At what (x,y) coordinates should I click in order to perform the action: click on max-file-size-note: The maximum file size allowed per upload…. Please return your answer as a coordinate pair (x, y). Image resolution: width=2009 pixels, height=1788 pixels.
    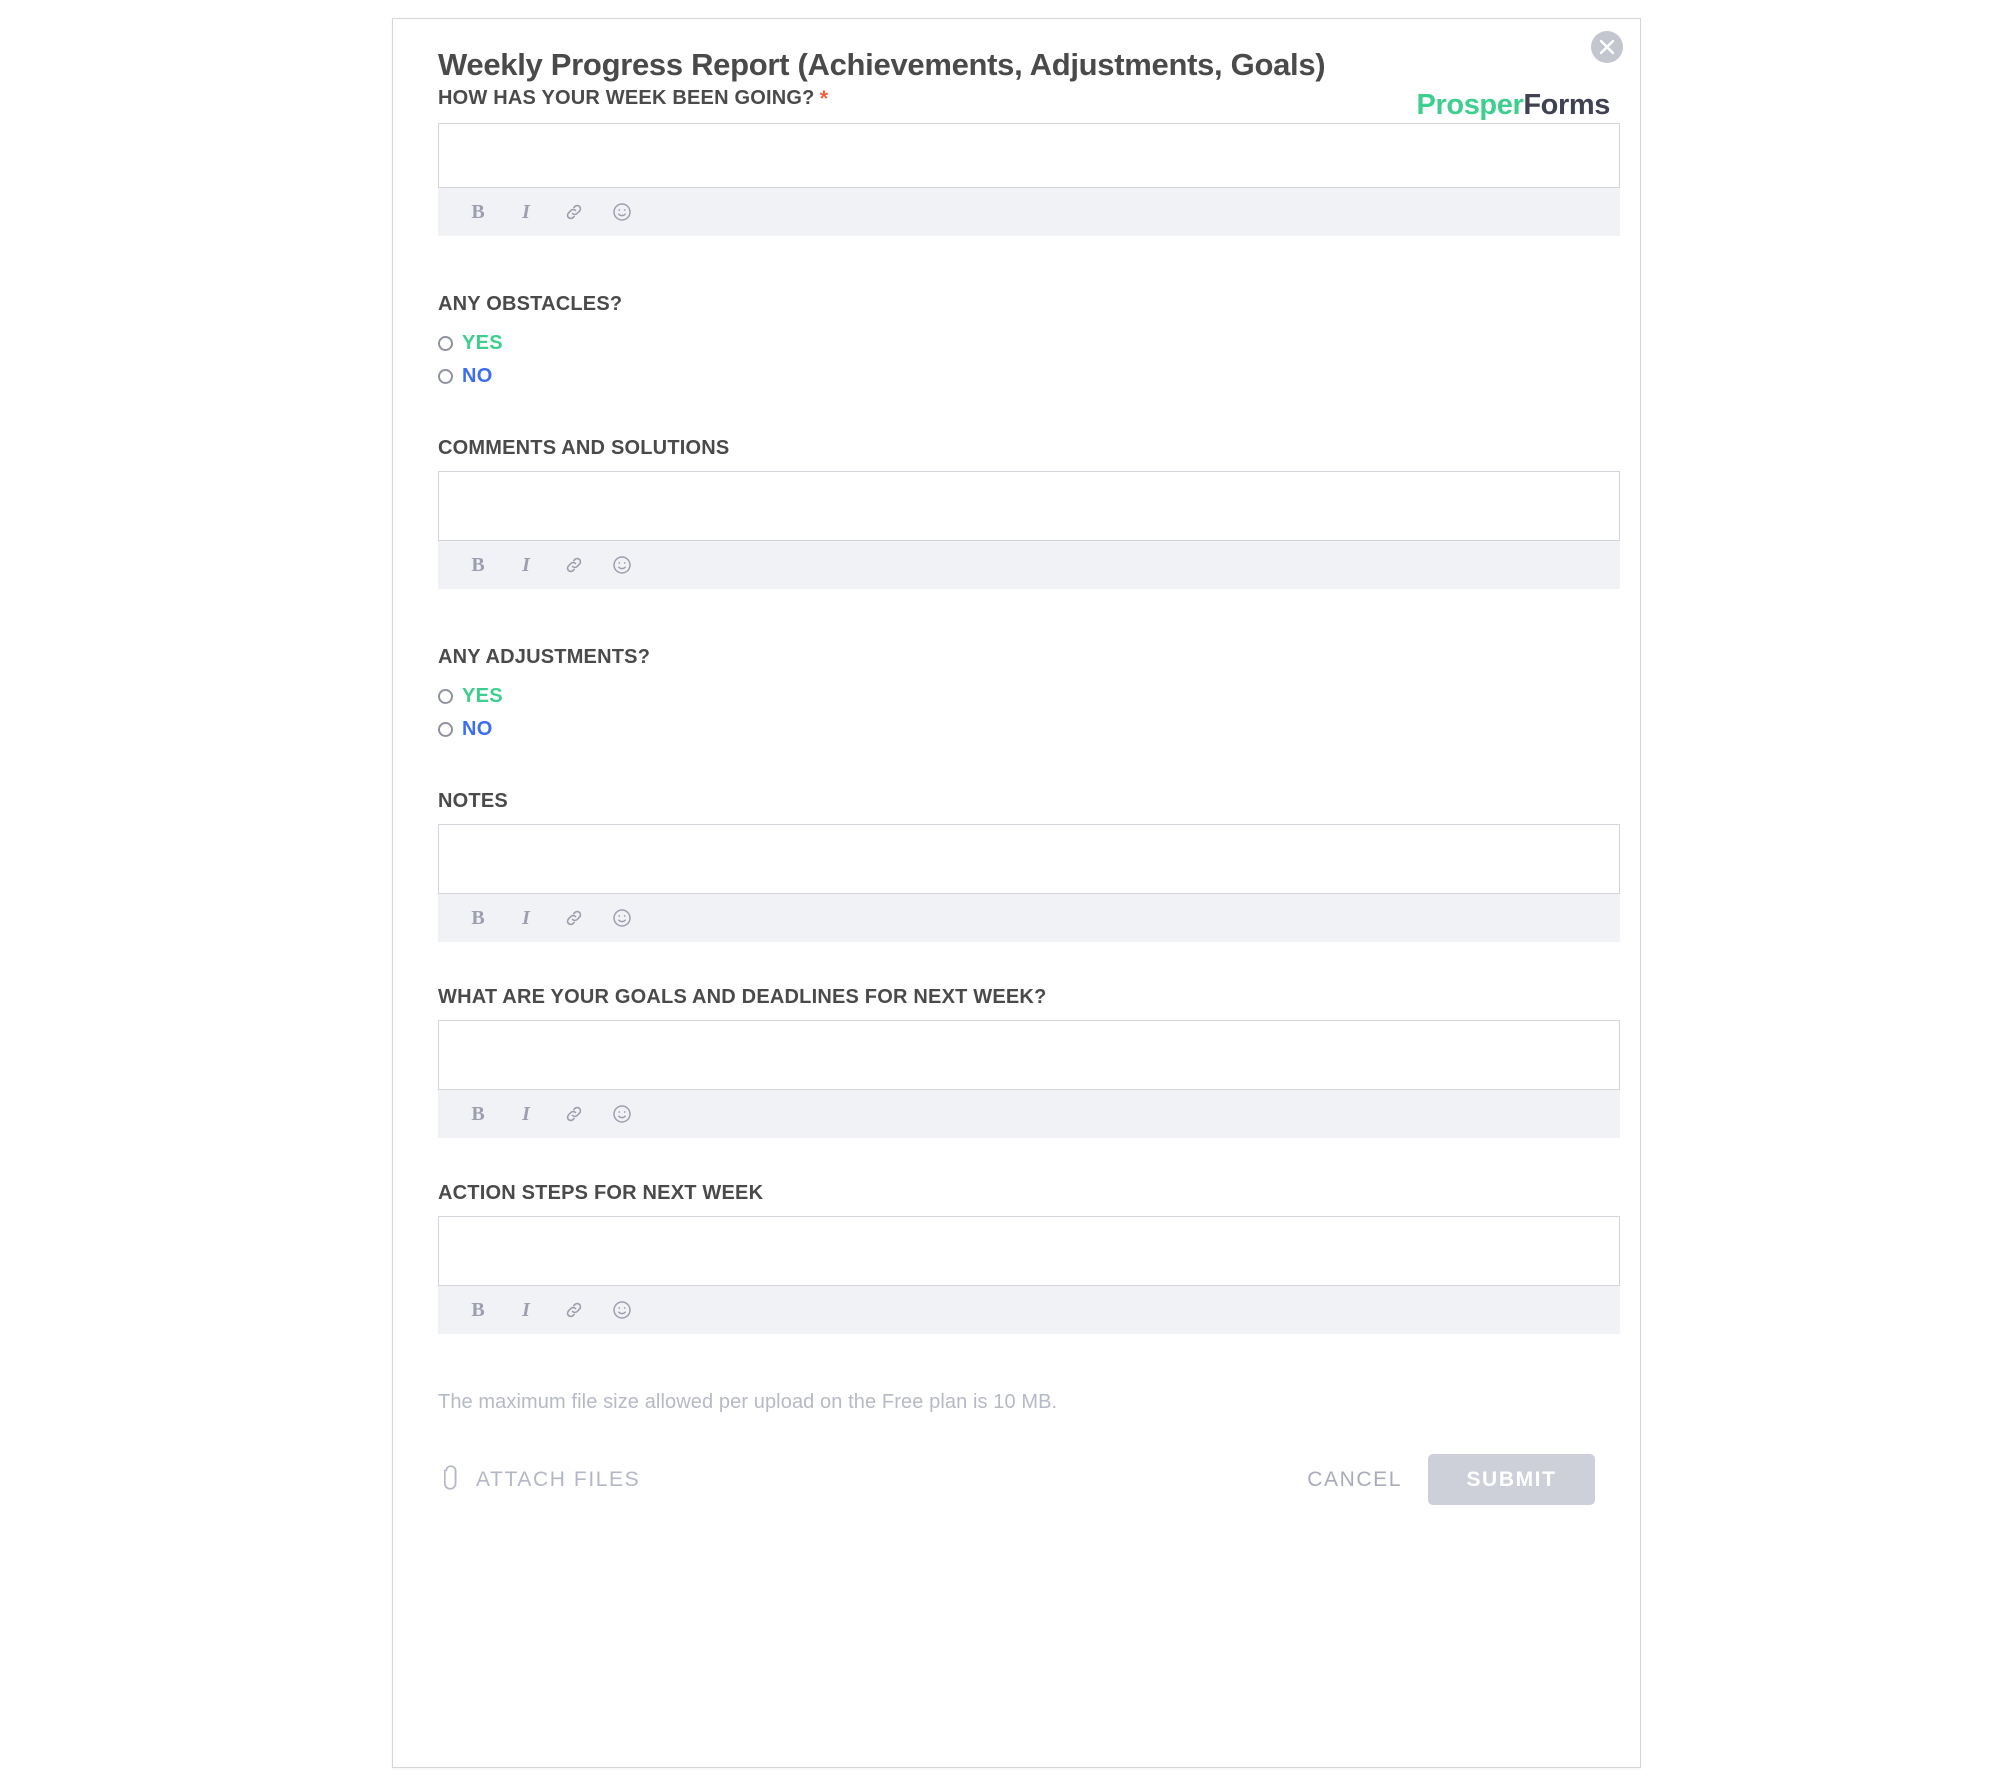
    Looking at the image, I should click on (748, 1402).